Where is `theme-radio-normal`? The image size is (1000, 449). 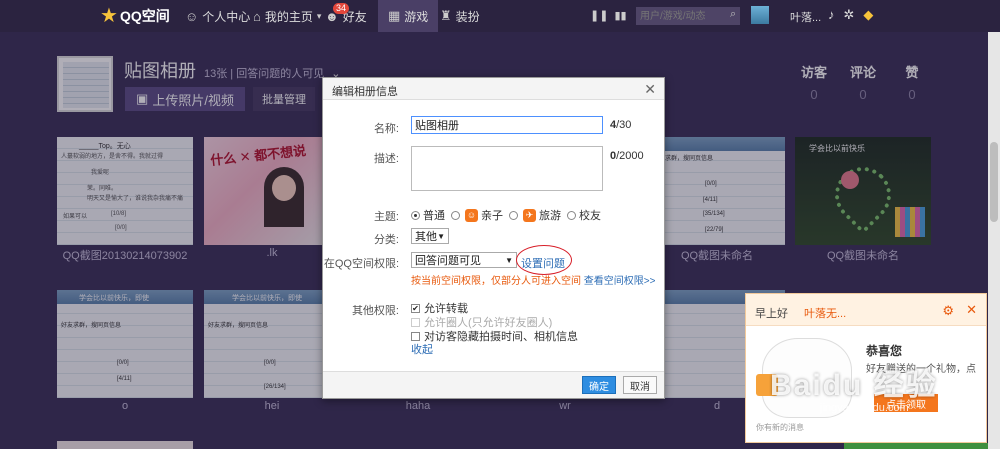
theme-radio-normal is located at coordinates (415, 215).